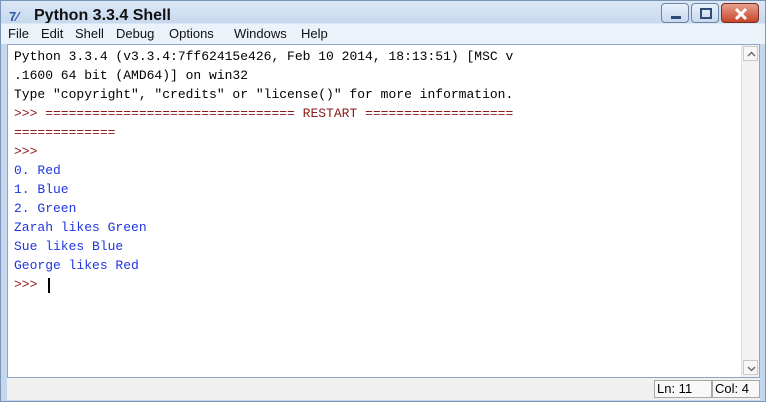  I want to click on minimize-icon, so click(676, 17).